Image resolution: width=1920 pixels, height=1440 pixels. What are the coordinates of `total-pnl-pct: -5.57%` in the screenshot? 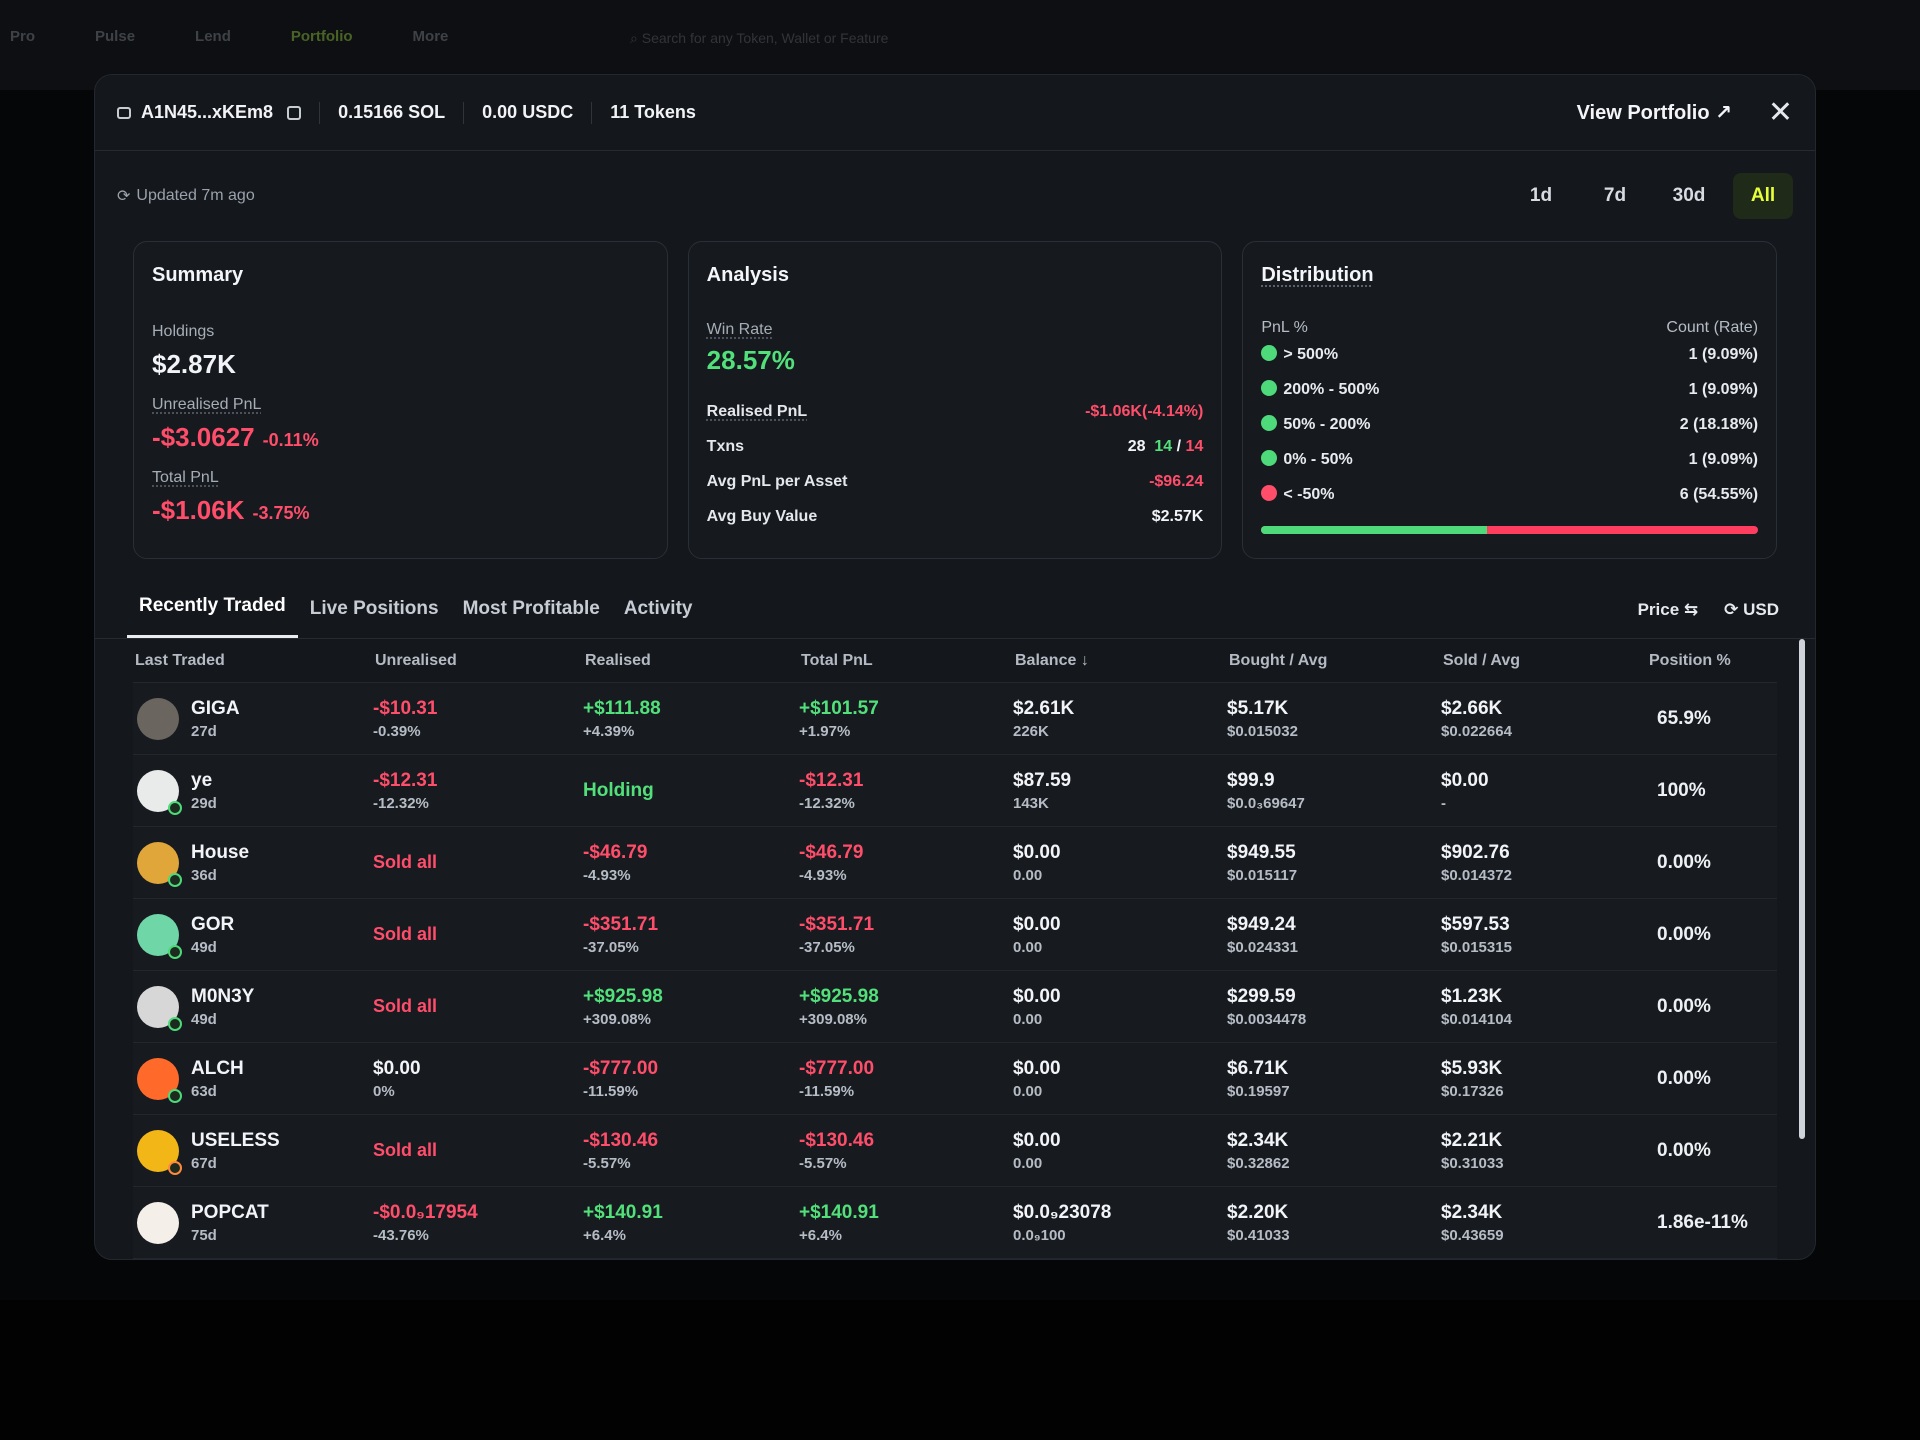 It's located at (823, 1163).